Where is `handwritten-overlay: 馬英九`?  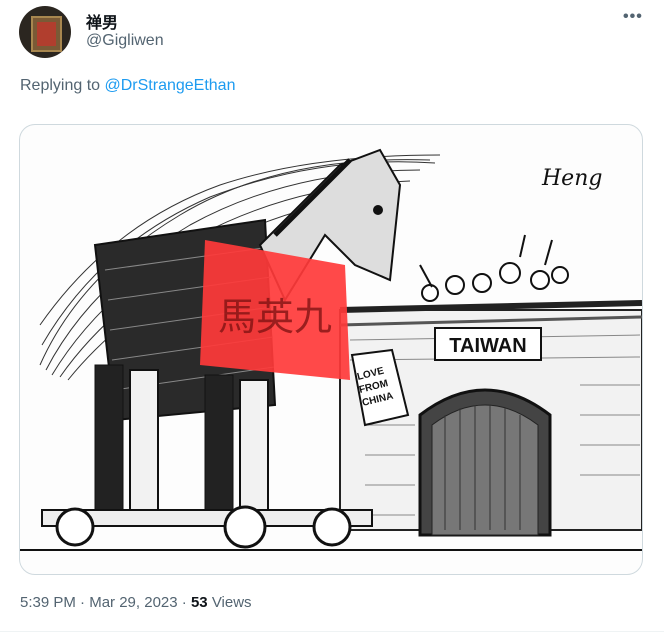 handwritten-overlay: 馬英九 is located at coordinates (275, 310).